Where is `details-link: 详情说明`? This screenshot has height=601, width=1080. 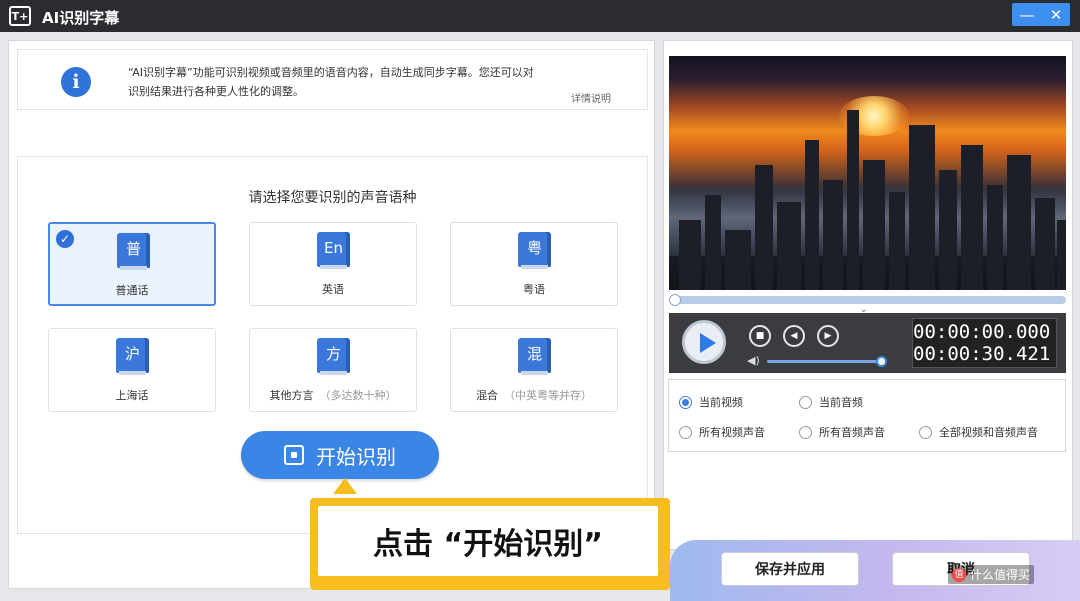 details-link: 详情说明 is located at coordinates (591, 97).